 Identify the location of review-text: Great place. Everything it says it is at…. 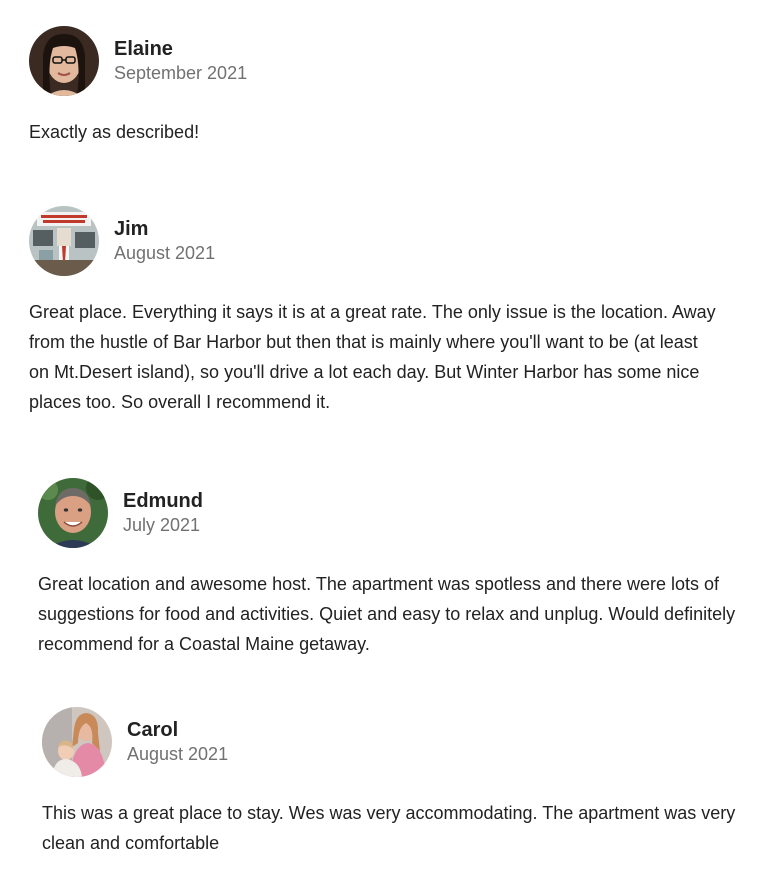
(372, 357).